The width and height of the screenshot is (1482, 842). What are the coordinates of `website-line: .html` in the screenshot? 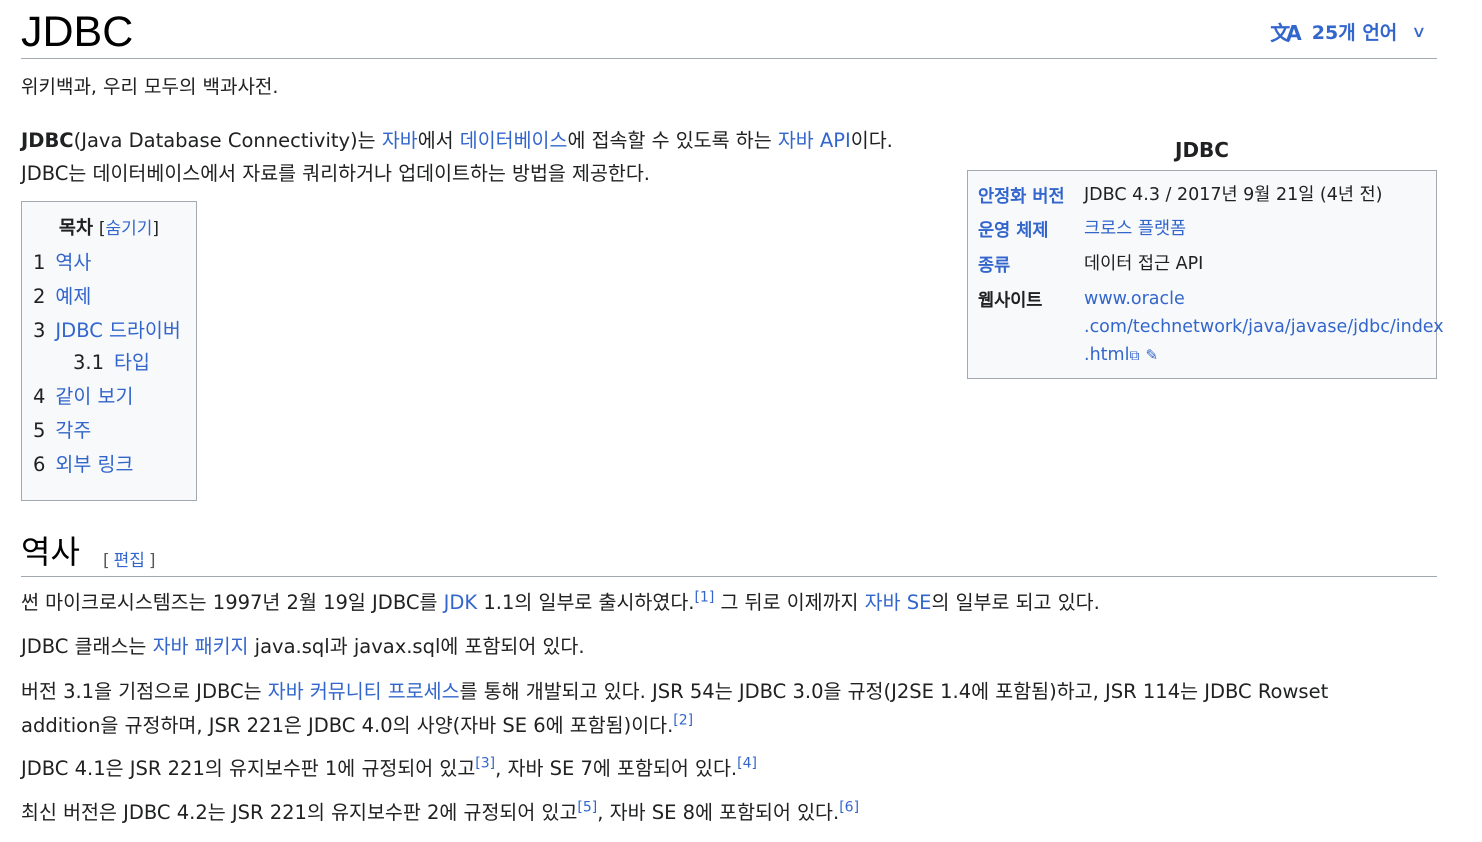 It's located at (1107, 355).